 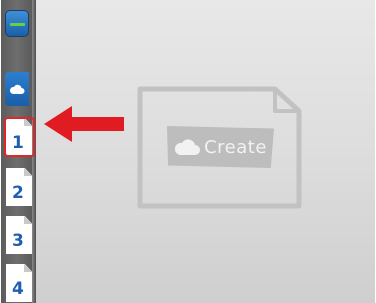 I want to click on page-thumbnail-3: 3, so click(x=19, y=235).